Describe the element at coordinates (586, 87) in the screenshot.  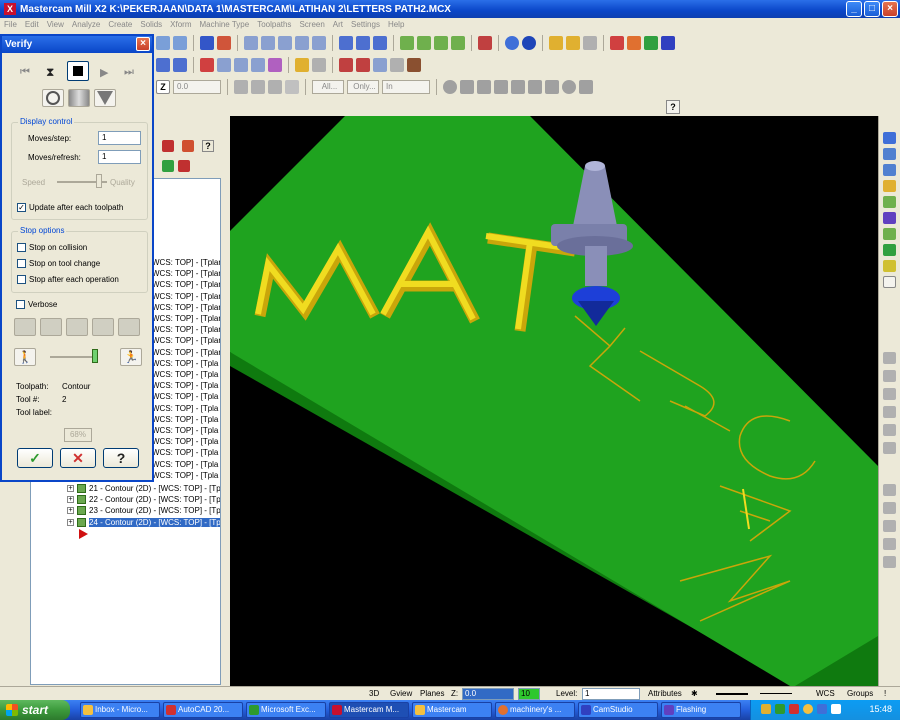
I see `finish-select-icon` at that location.